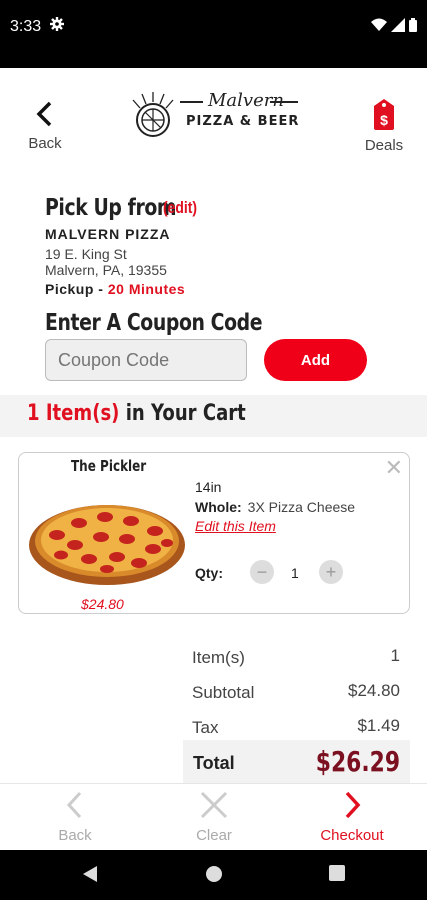 This screenshot has width=427, height=900. What do you see at coordinates (394, 468) in the screenshot?
I see `remove-item-icon: ✕` at bounding box center [394, 468].